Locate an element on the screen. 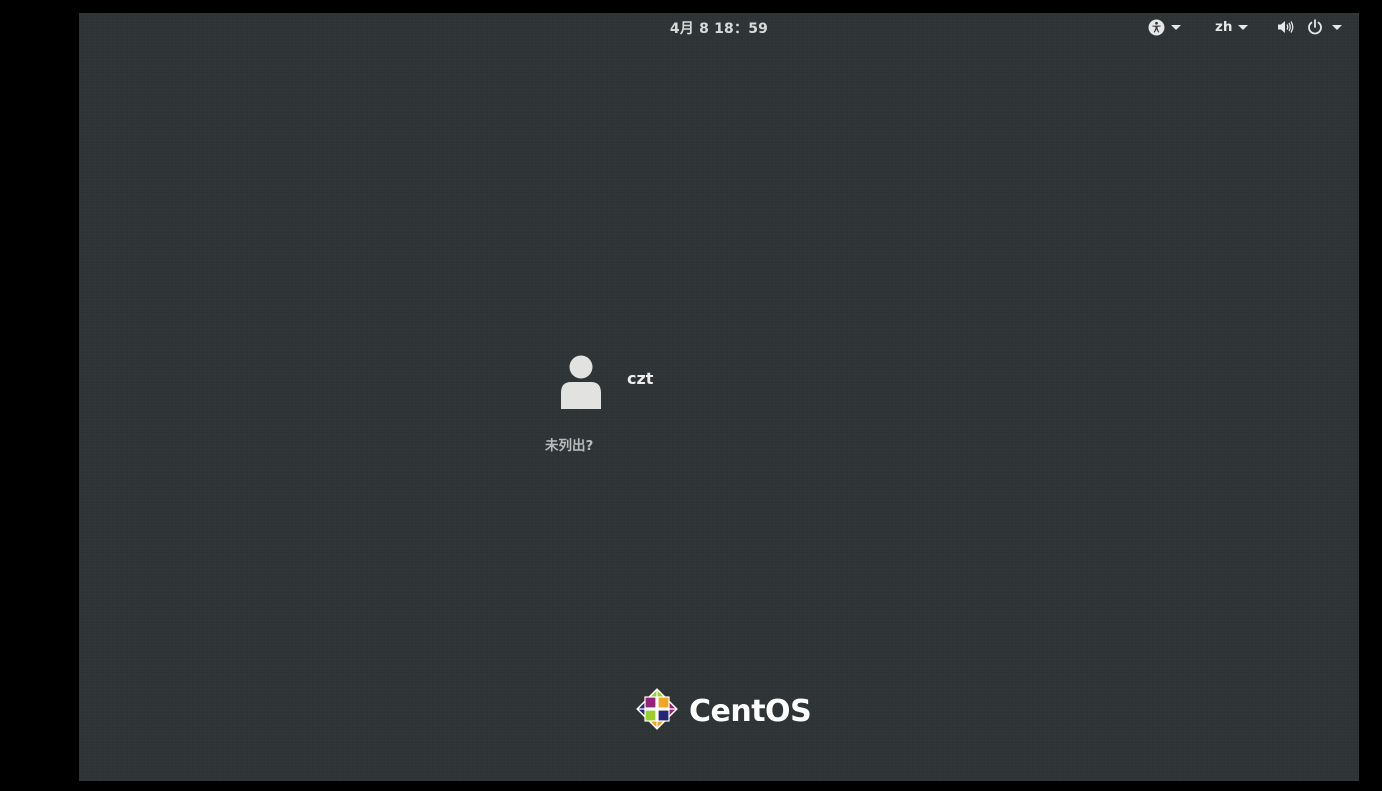 The image size is (1382, 791). user-list-item: czt is located at coordinates (599, 382).